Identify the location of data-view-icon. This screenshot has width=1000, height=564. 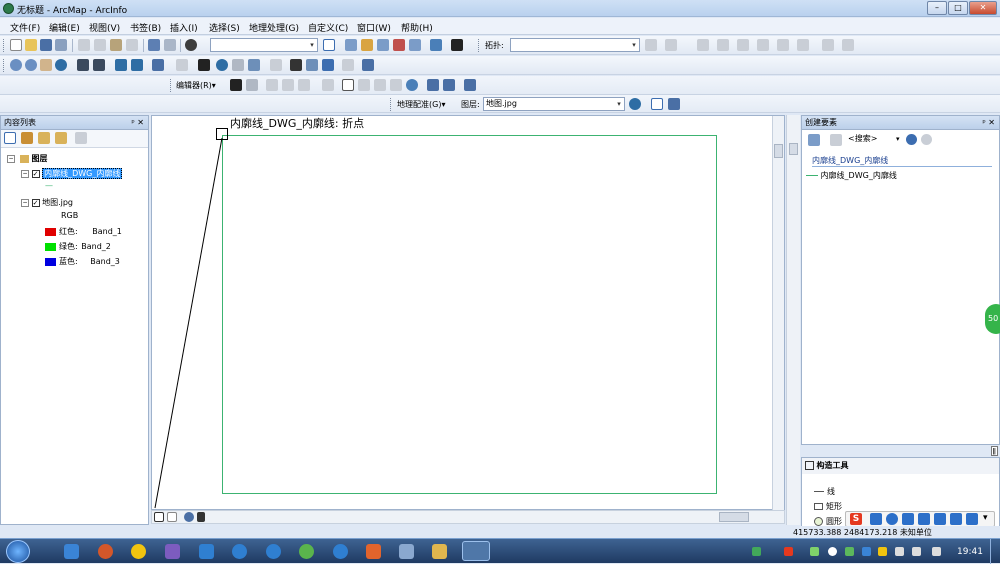
(159, 517).